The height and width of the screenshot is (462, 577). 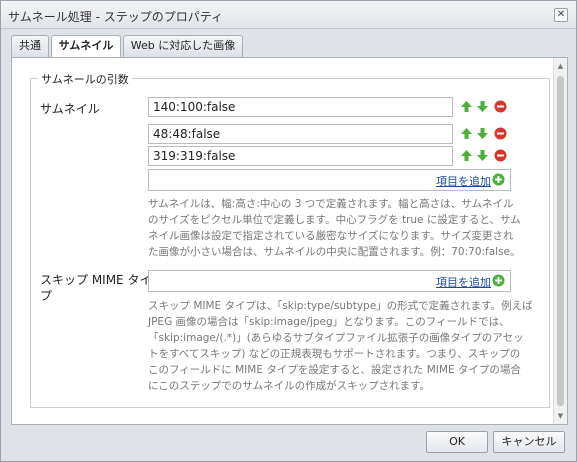 What do you see at coordinates (96, 280) in the screenshot?
I see `skip-mime-label-line-1: スキップ MIME タイ` at bounding box center [96, 280].